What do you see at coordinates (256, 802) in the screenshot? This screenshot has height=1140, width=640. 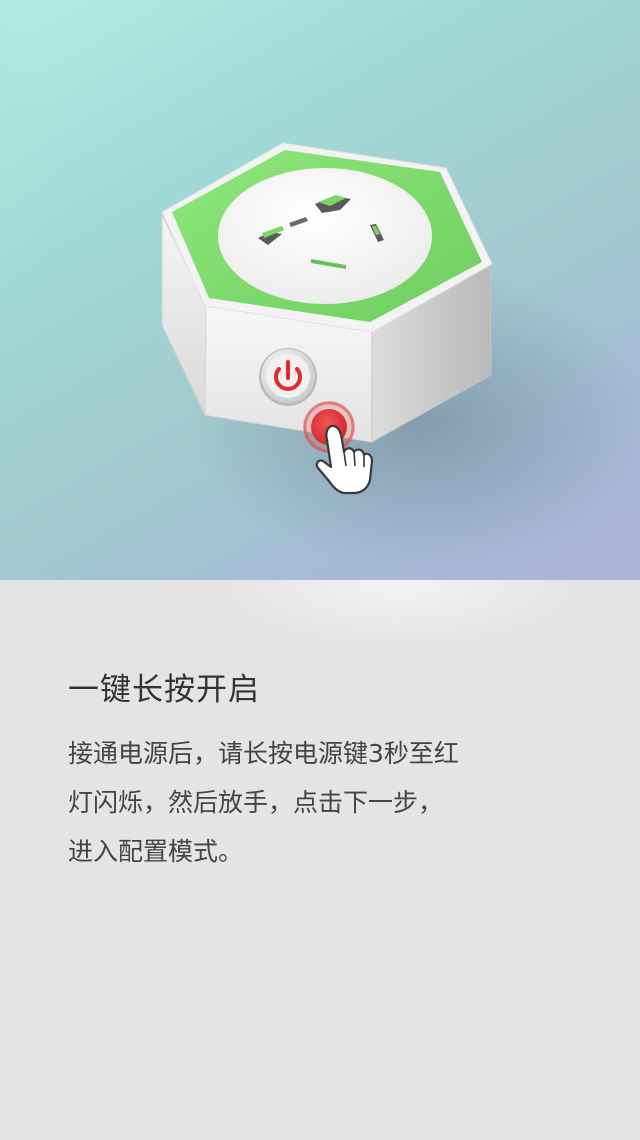 I see `instruction-line: 灯闪烁，然后放手，点击下一步，` at bounding box center [256, 802].